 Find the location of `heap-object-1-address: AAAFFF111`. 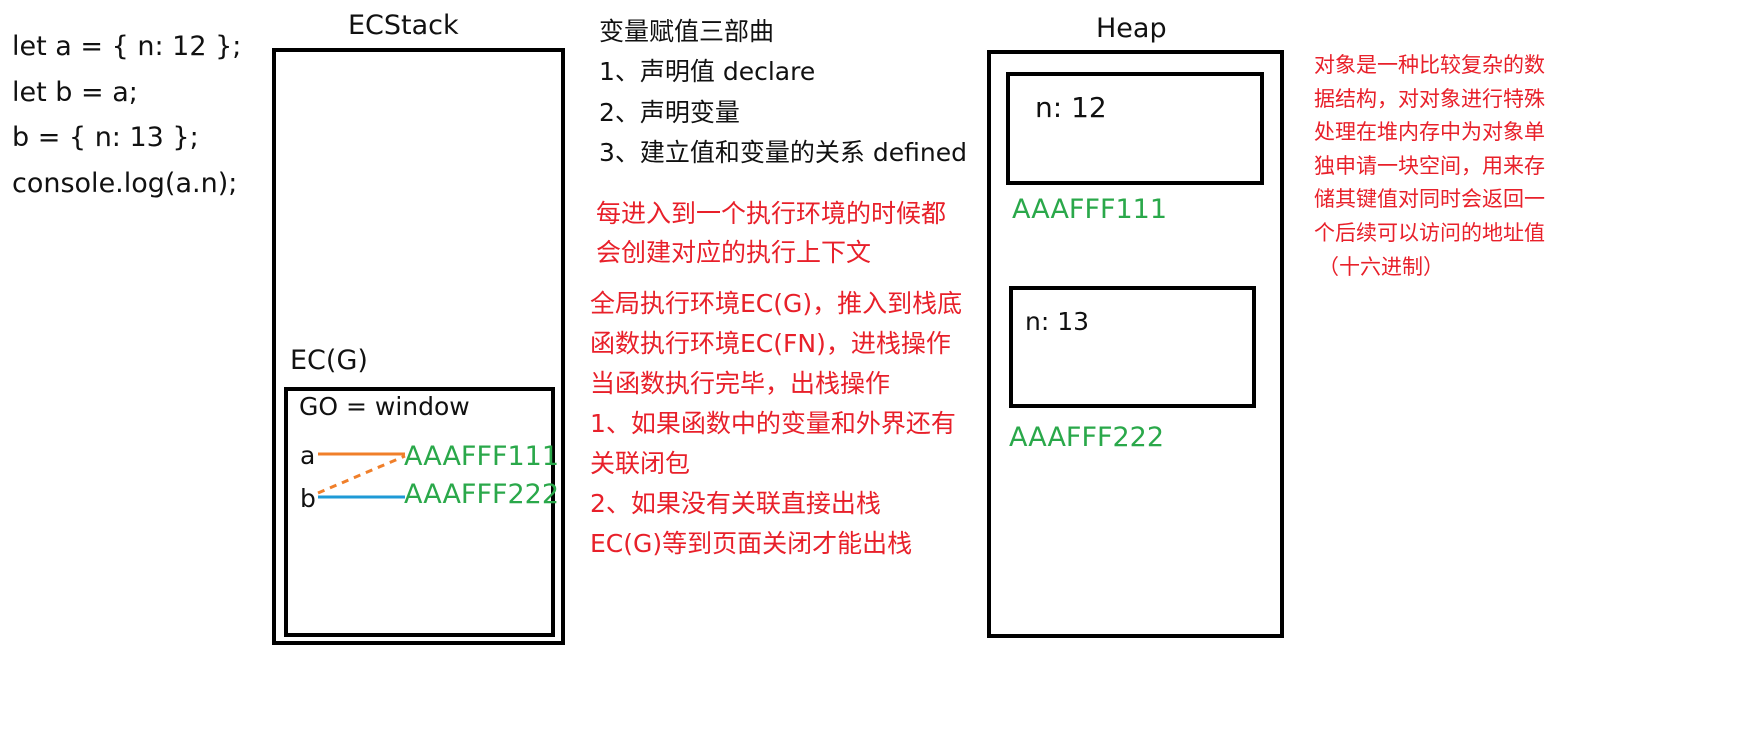

heap-object-1-address: AAAFFF111 is located at coordinates (1090, 209).